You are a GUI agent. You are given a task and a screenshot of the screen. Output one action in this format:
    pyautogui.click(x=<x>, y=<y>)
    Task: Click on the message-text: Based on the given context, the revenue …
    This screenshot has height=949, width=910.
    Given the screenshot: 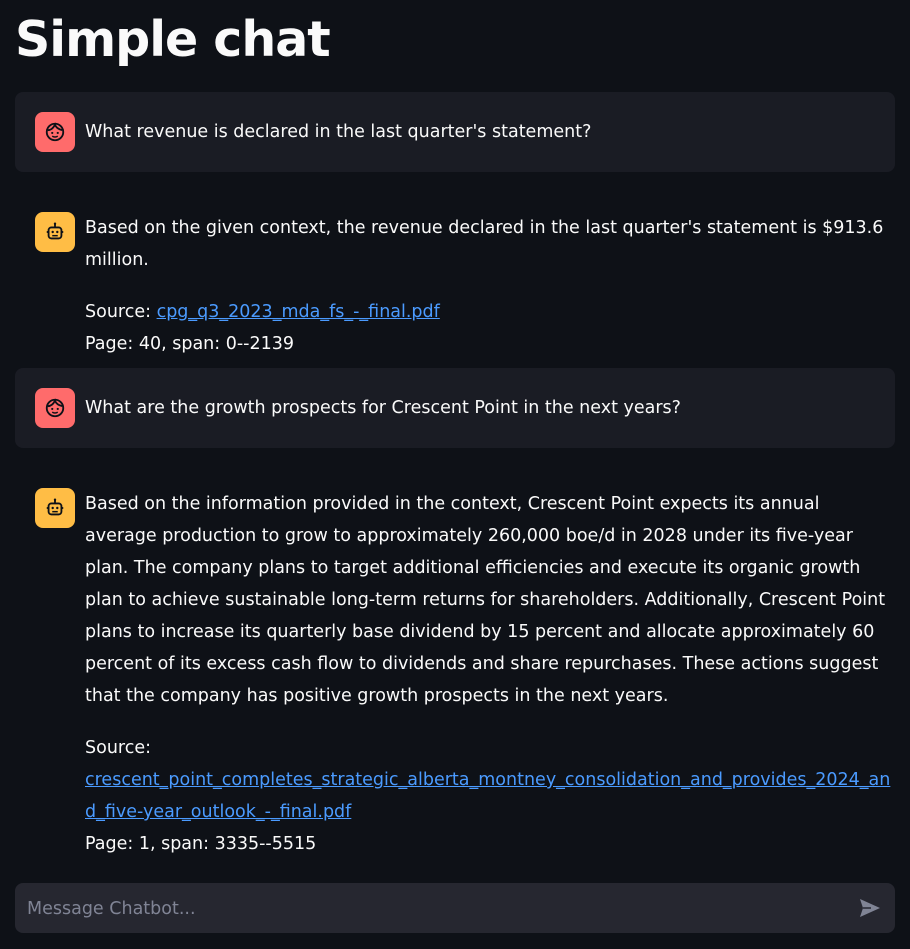 What is the action you would take?
    pyautogui.click(x=484, y=244)
    